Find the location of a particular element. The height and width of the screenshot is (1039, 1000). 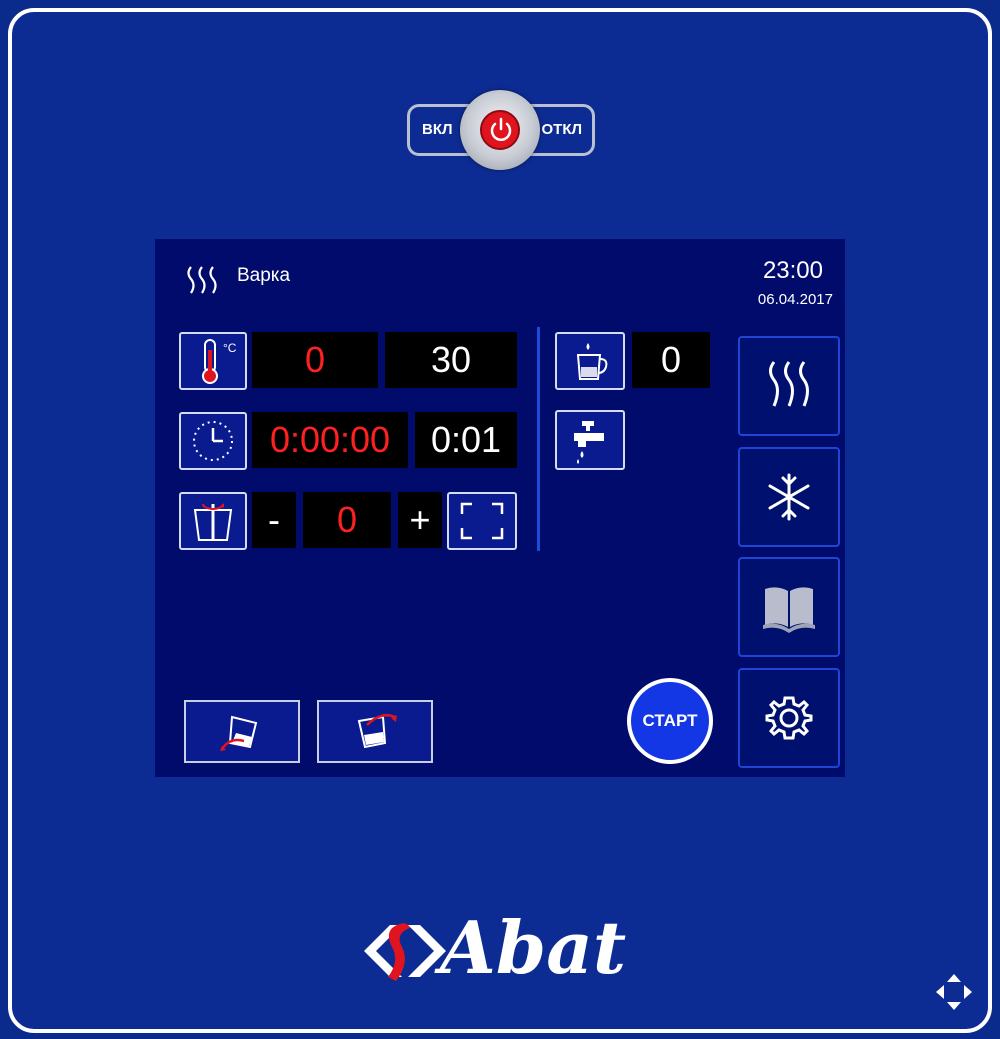

brand-logo: Abat is located at coordinates (505, 950).